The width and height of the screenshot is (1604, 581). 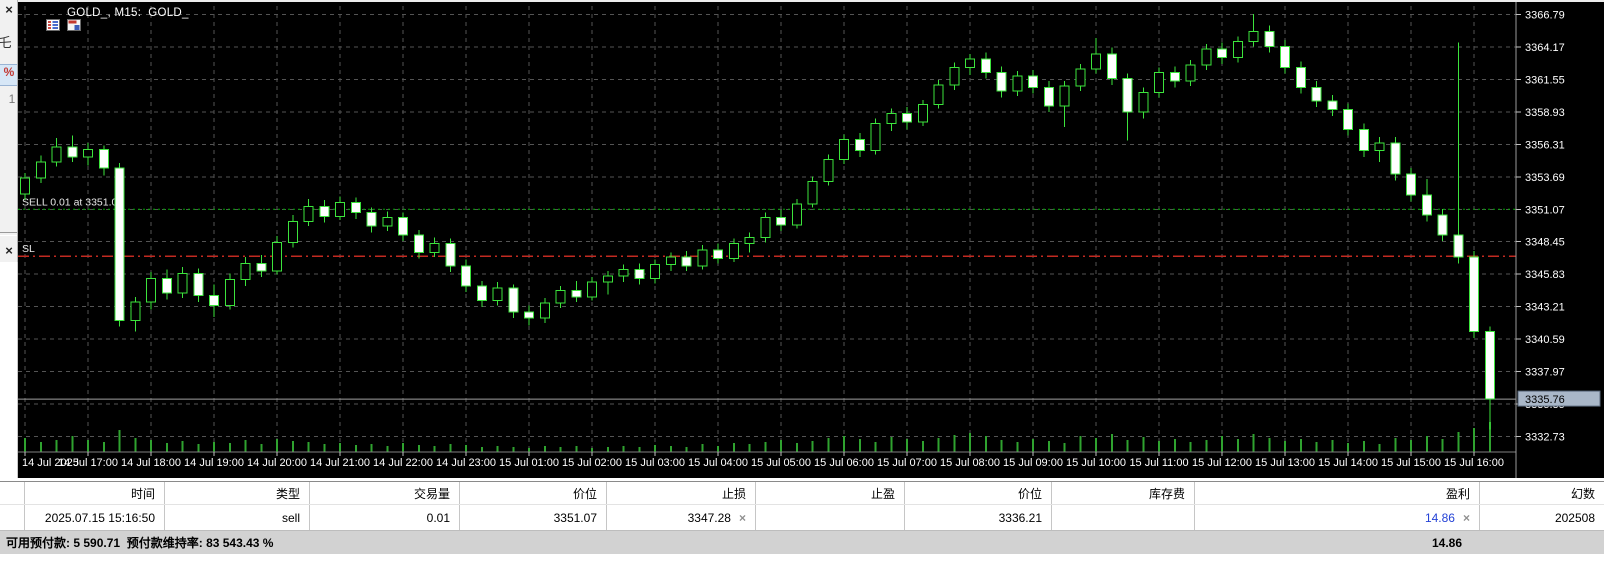 I want to click on header-takeprofit: 止盈, so click(x=830, y=493).